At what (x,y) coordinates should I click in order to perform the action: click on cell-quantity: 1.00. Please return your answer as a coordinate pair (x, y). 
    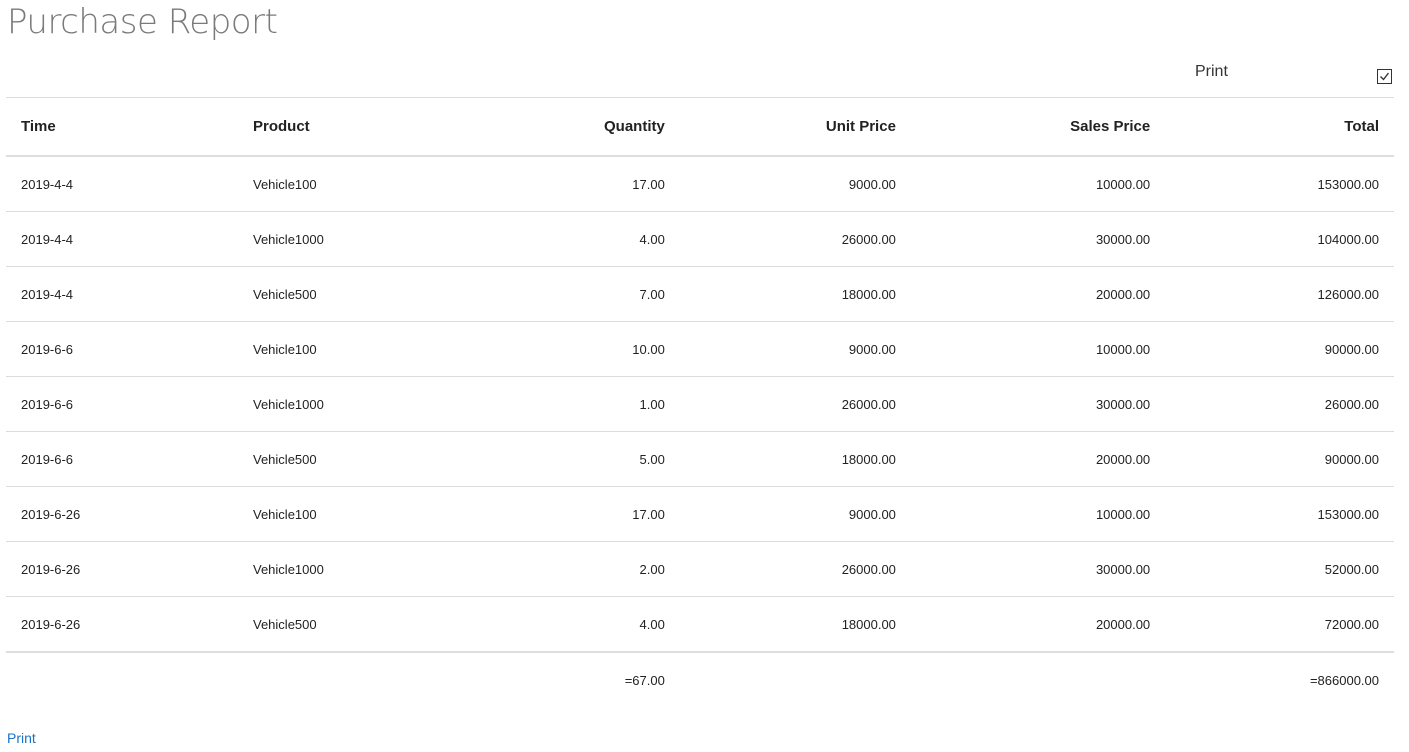
    Looking at the image, I should click on (575, 404).